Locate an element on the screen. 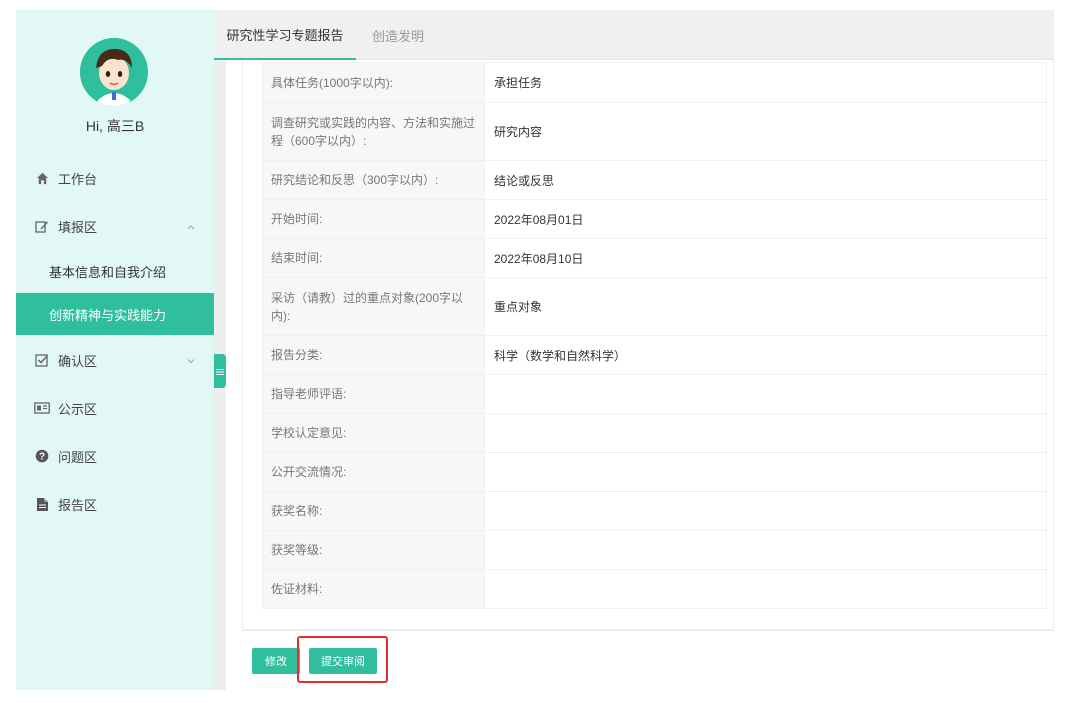  submit-highlight-box is located at coordinates (342, 659).